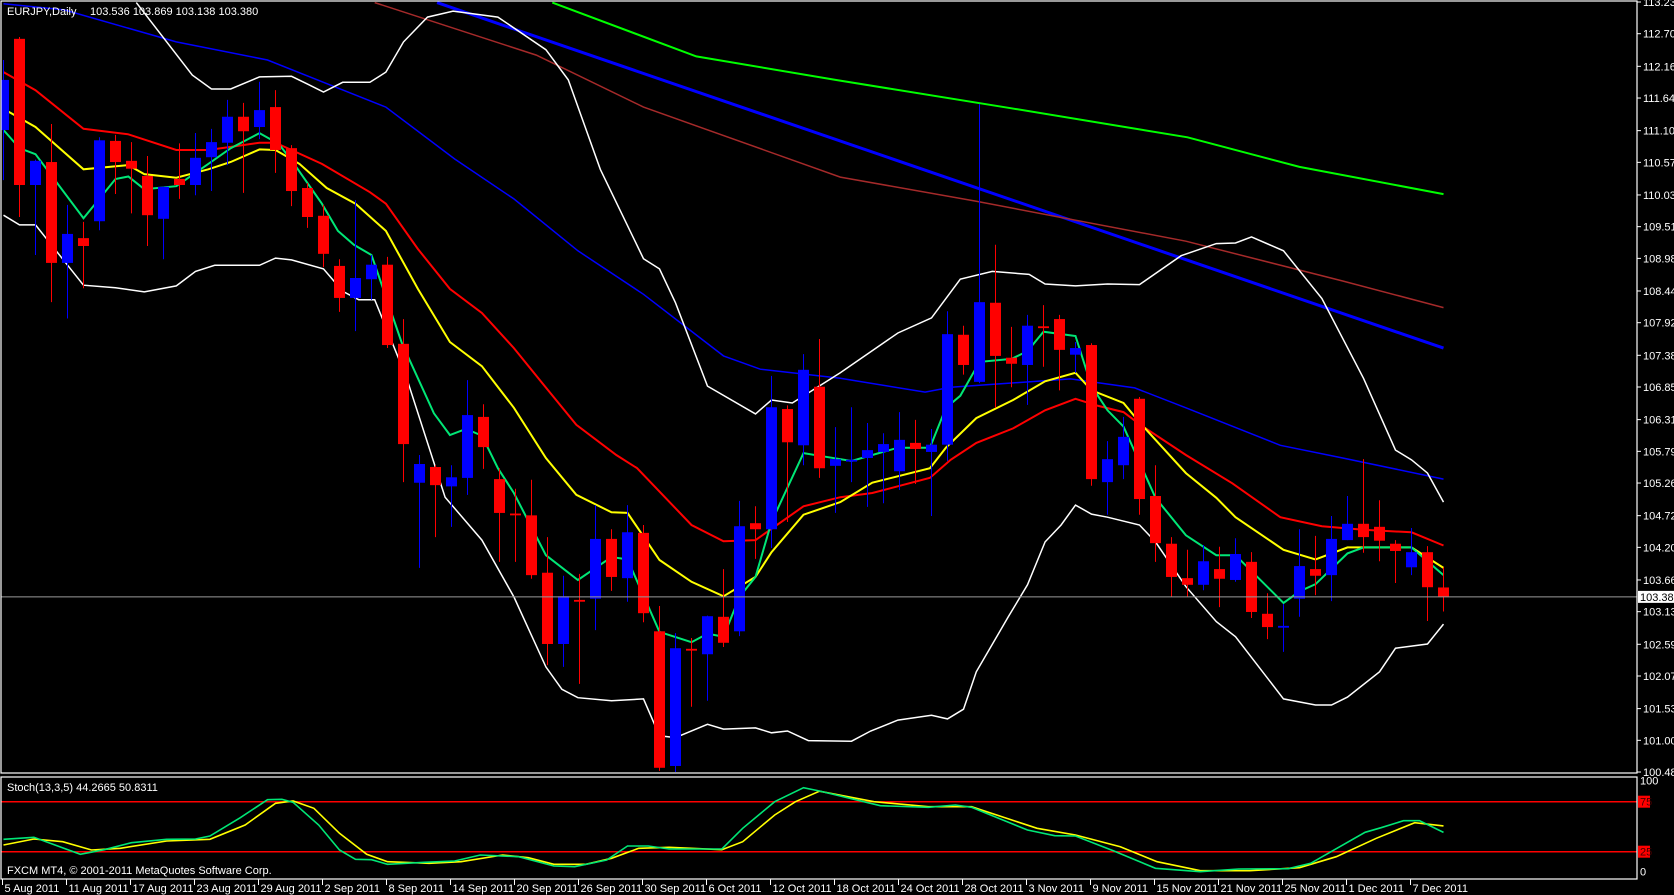  What do you see at coordinates (1657, 598) in the screenshot?
I see `current-price-label: 103.380` at bounding box center [1657, 598].